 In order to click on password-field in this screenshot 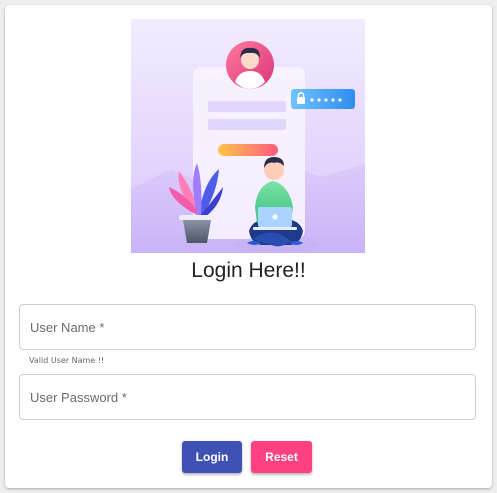, I will do `click(247, 397)`.